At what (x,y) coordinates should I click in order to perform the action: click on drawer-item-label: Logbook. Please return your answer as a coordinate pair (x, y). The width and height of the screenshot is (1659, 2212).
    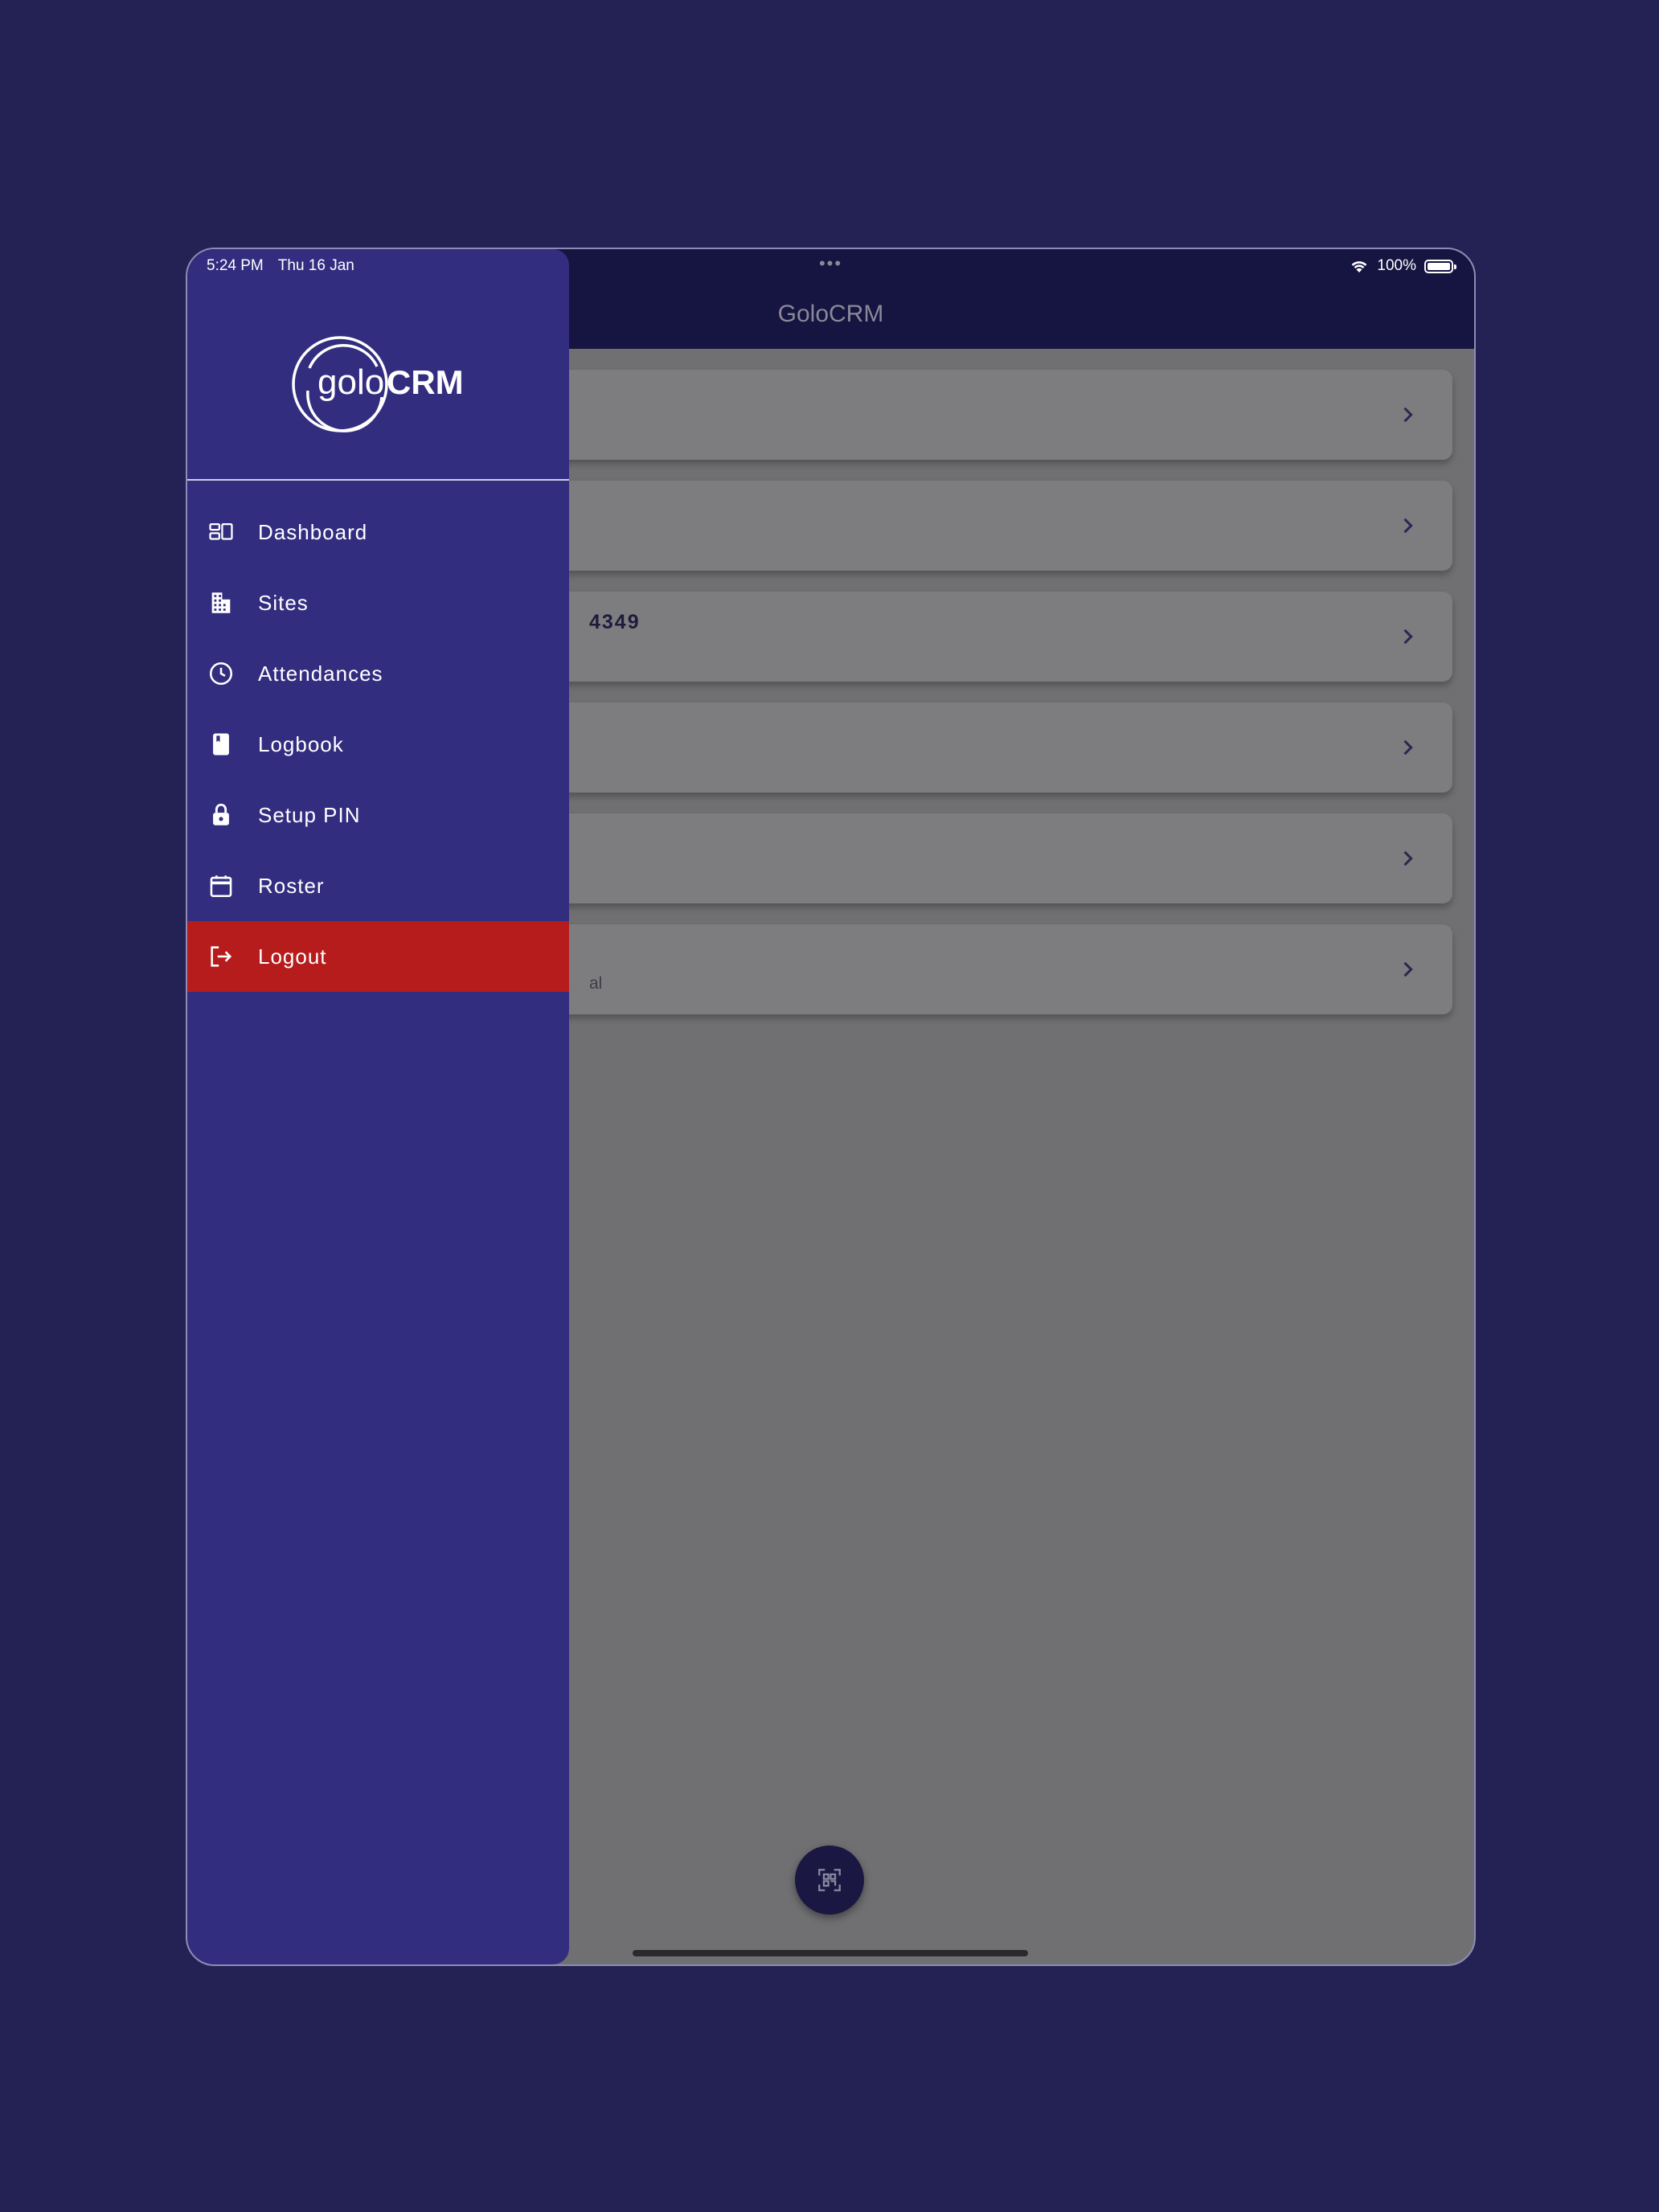
    Looking at the image, I should click on (301, 743).